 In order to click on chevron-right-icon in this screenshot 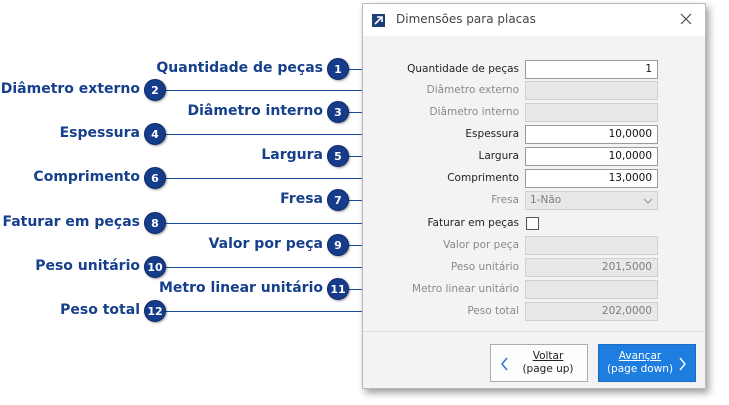, I will do `click(682, 365)`.